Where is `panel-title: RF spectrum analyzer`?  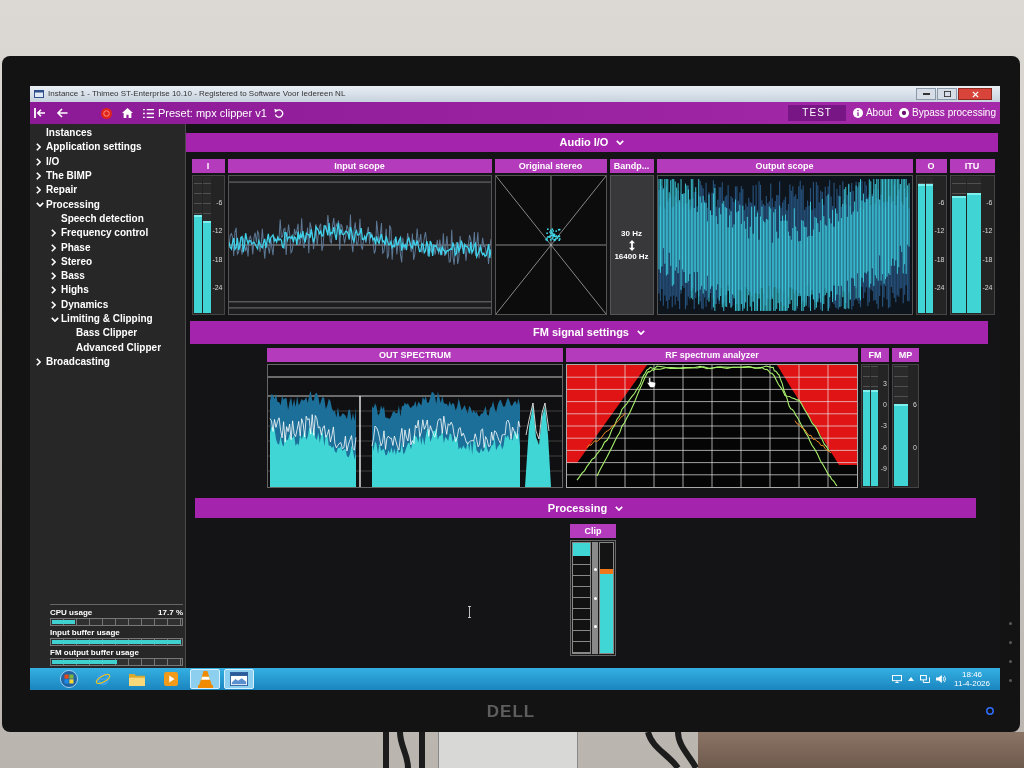 panel-title: RF spectrum analyzer is located at coordinates (712, 355).